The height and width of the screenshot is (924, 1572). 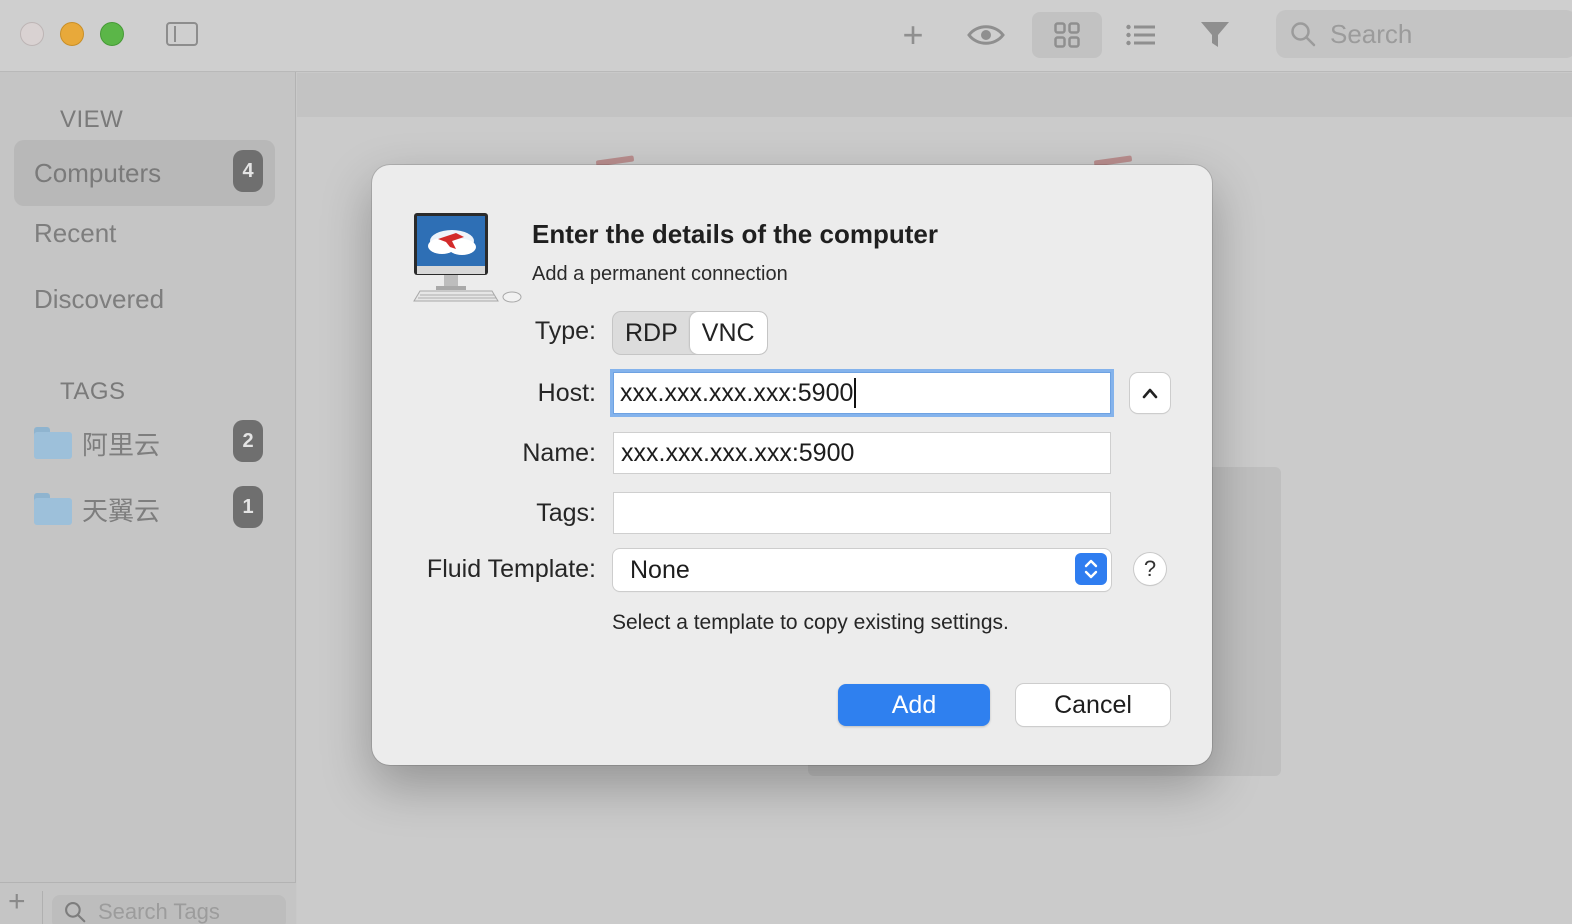 I want to click on content-header, so click(x=934, y=95).